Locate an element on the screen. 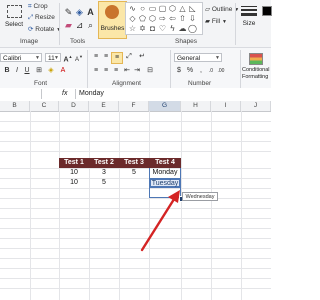  size-button: Size is located at coordinates (249, 20).